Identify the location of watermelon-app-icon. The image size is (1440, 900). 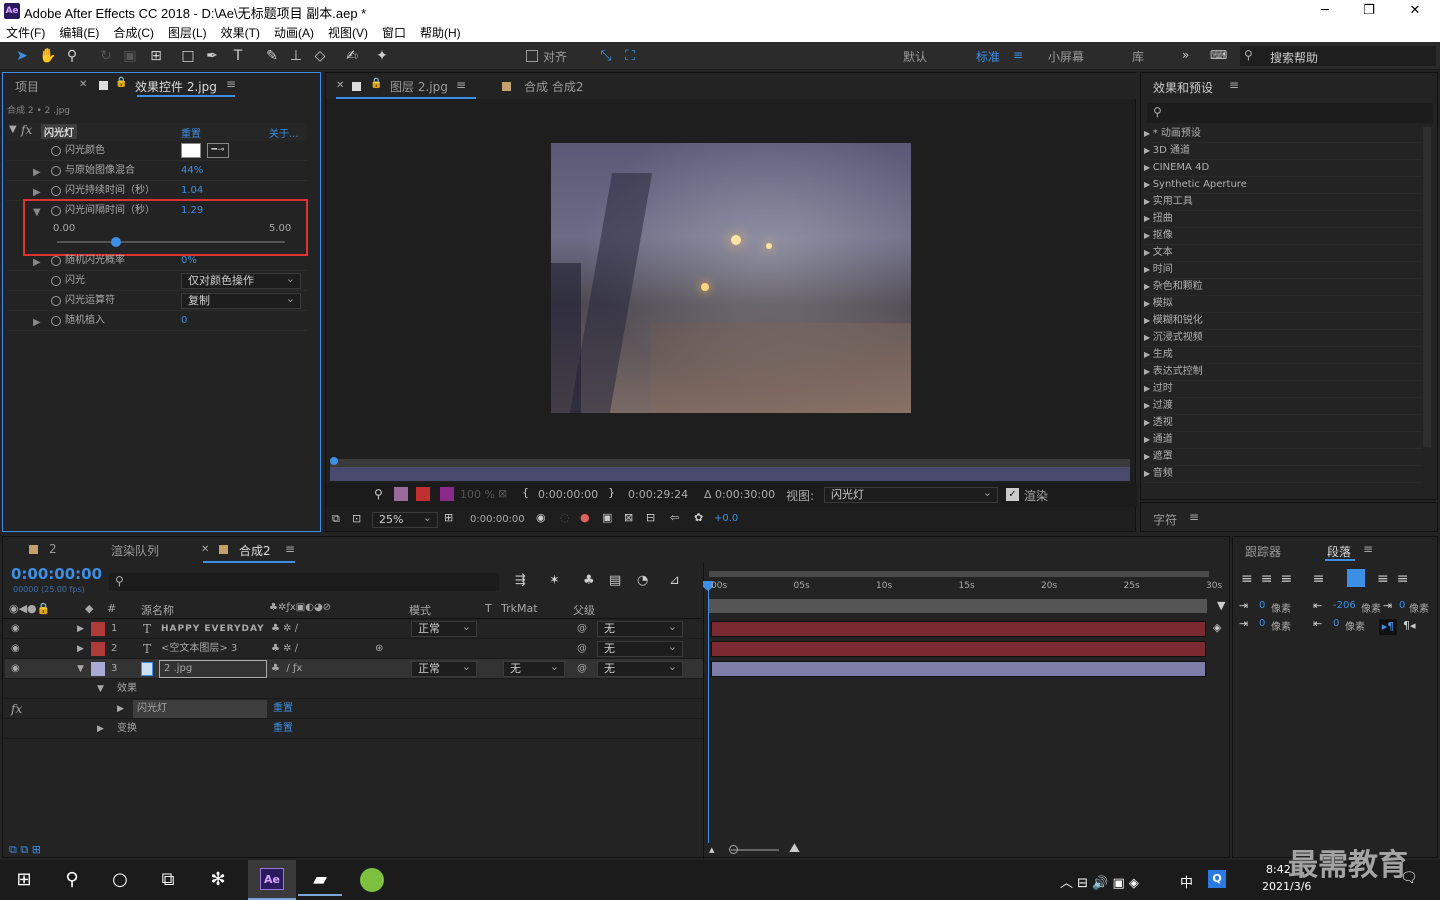
(372, 880).